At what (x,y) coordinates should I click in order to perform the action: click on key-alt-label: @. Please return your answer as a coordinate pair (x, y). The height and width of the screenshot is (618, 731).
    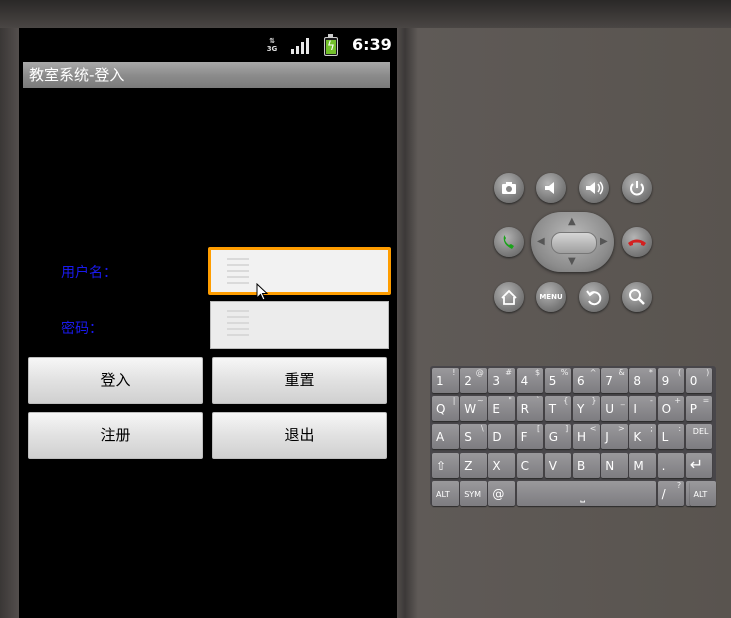
    Looking at the image, I should click on (479, 372).